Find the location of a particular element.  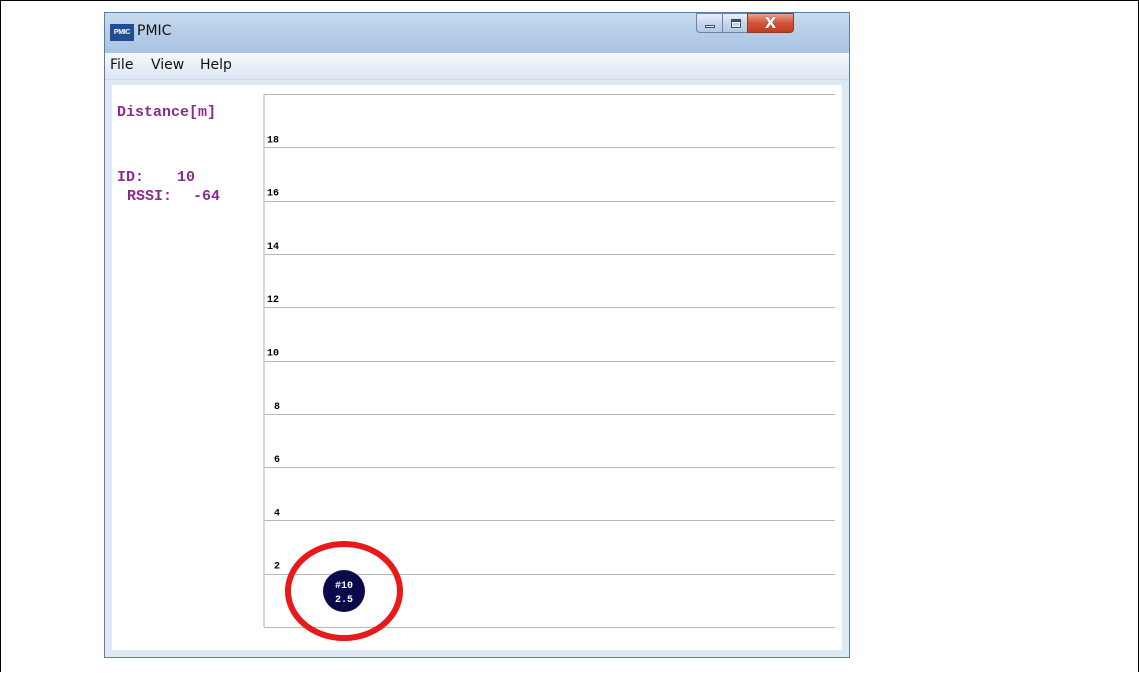

menu-help: Help is located at coordinates (216, 65).